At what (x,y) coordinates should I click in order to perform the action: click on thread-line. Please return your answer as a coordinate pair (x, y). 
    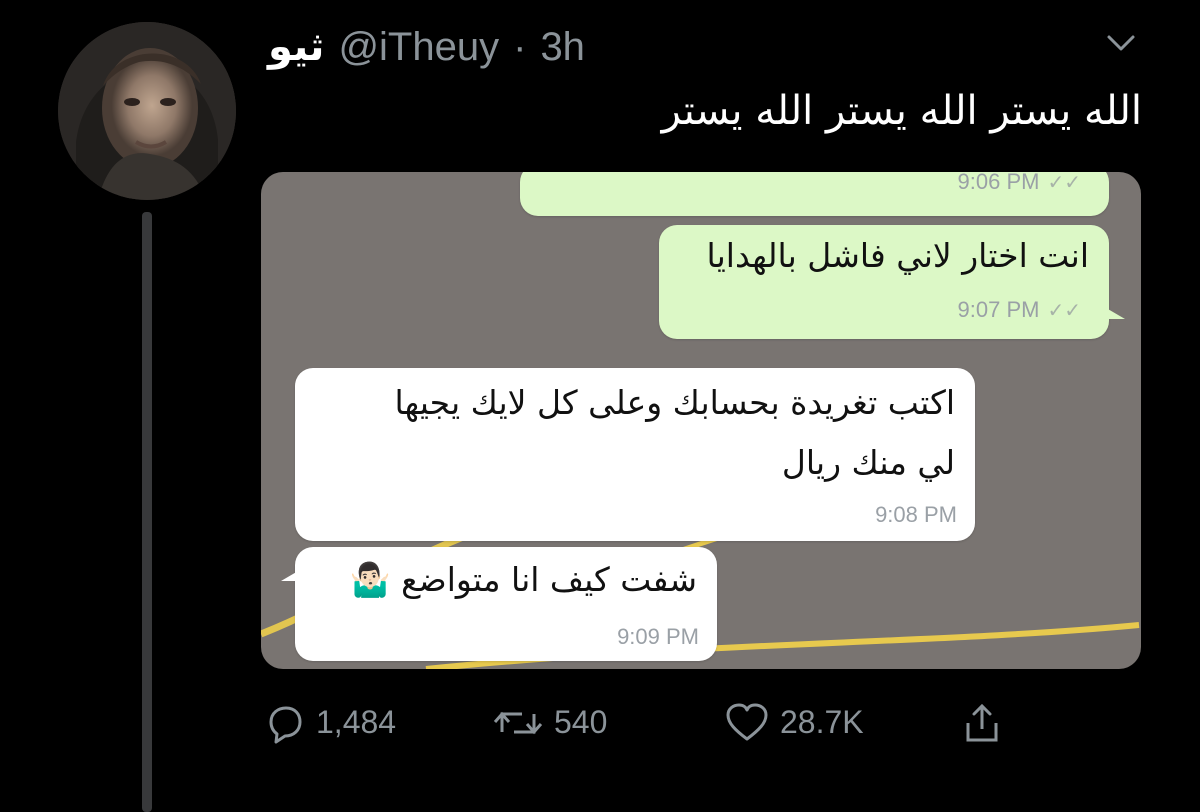
    Looking at the image, I should click on (147, 512).